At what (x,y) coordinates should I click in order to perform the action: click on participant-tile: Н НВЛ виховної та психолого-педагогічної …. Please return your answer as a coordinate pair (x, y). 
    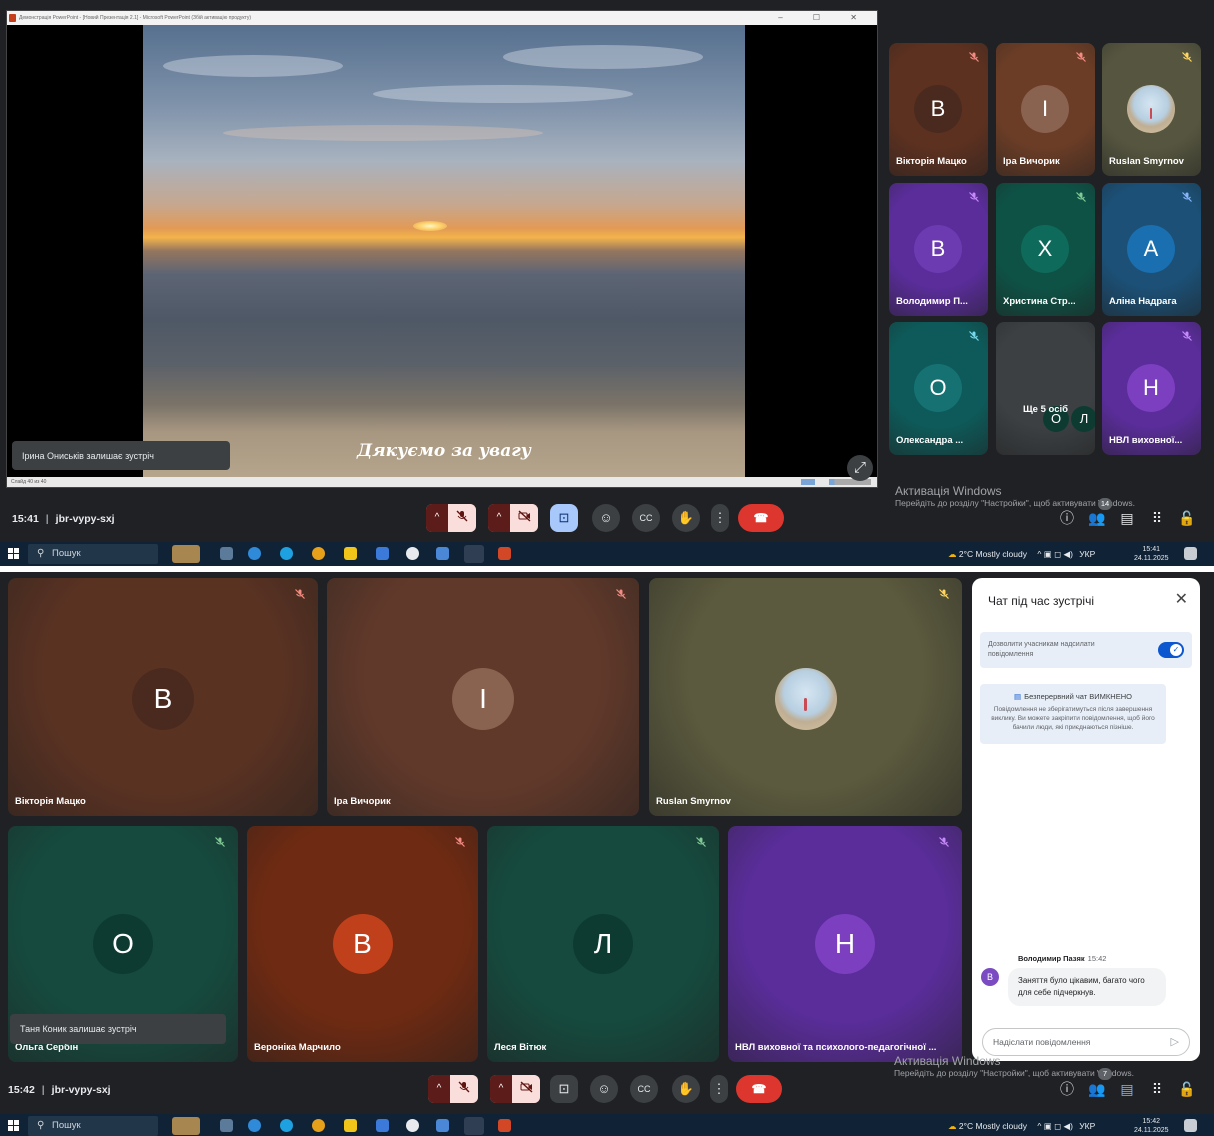
    Looking at the image, I should click on (845, 944).